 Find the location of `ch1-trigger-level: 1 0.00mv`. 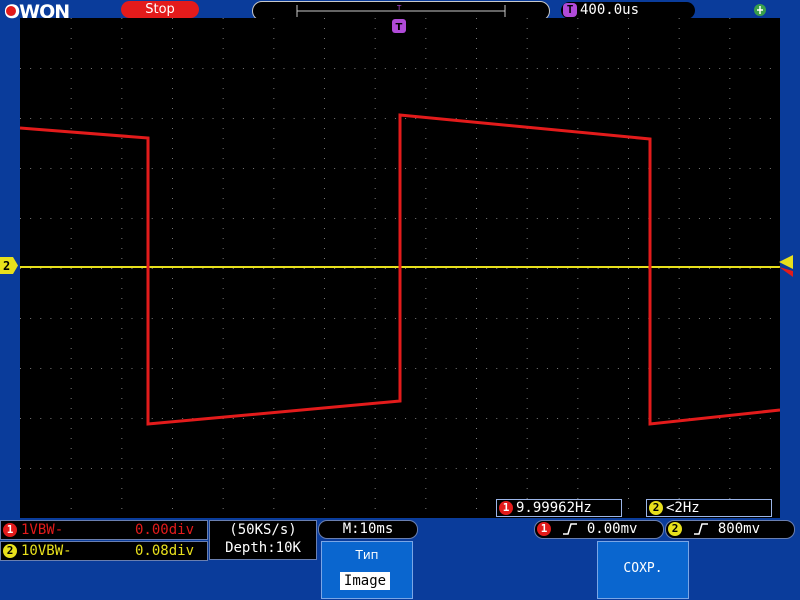

ch1-trigger-level: 1 0.00mv is located at coordinates (599, 529).